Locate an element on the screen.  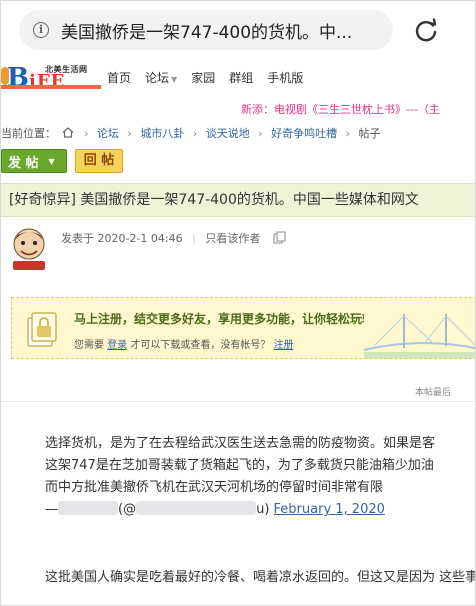
avatar is located at coordinates (29, 248).